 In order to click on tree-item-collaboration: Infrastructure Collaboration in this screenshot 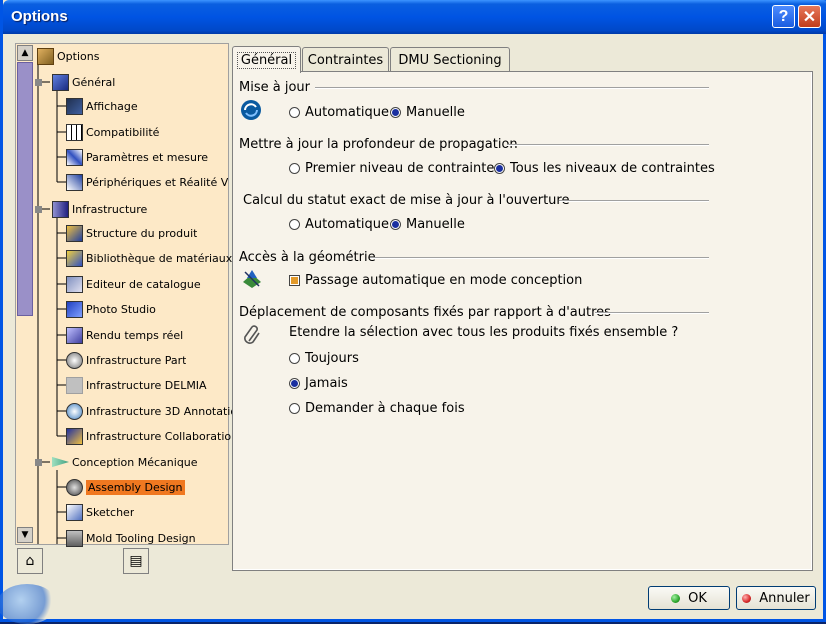, I will do `click(152, 436)`.